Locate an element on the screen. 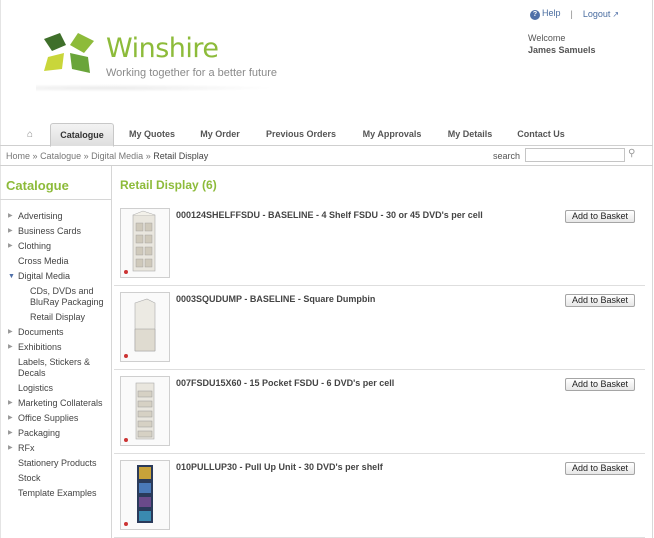  sidebar-item: ▶ Documents is located at coordinates (56, 332).